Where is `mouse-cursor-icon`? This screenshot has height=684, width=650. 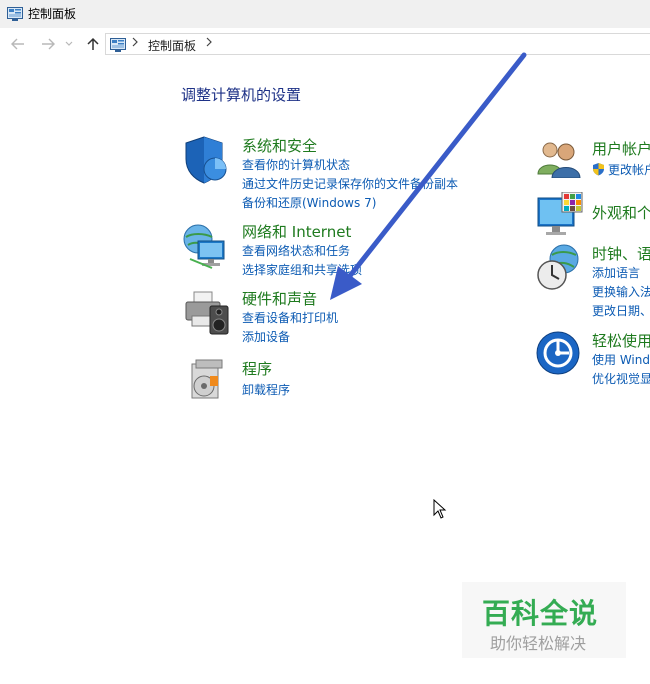 mouse-cursor-icon is located at coordinates (440, 509).